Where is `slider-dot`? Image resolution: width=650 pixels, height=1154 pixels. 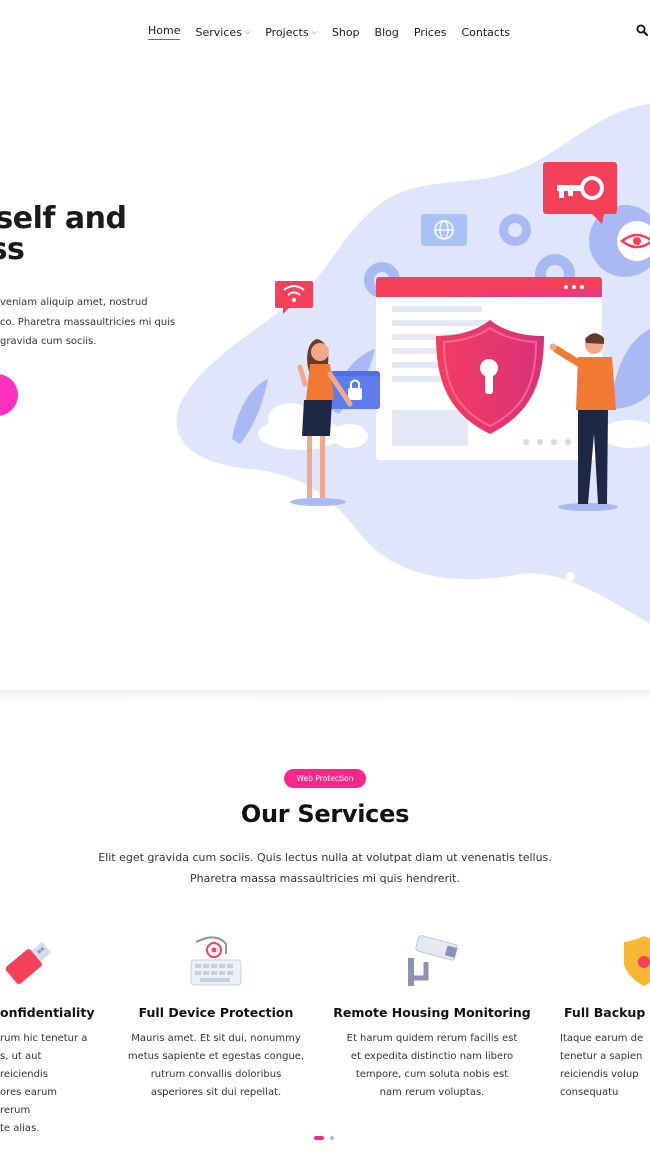 slider-dot is located at coordinates (570, 576).